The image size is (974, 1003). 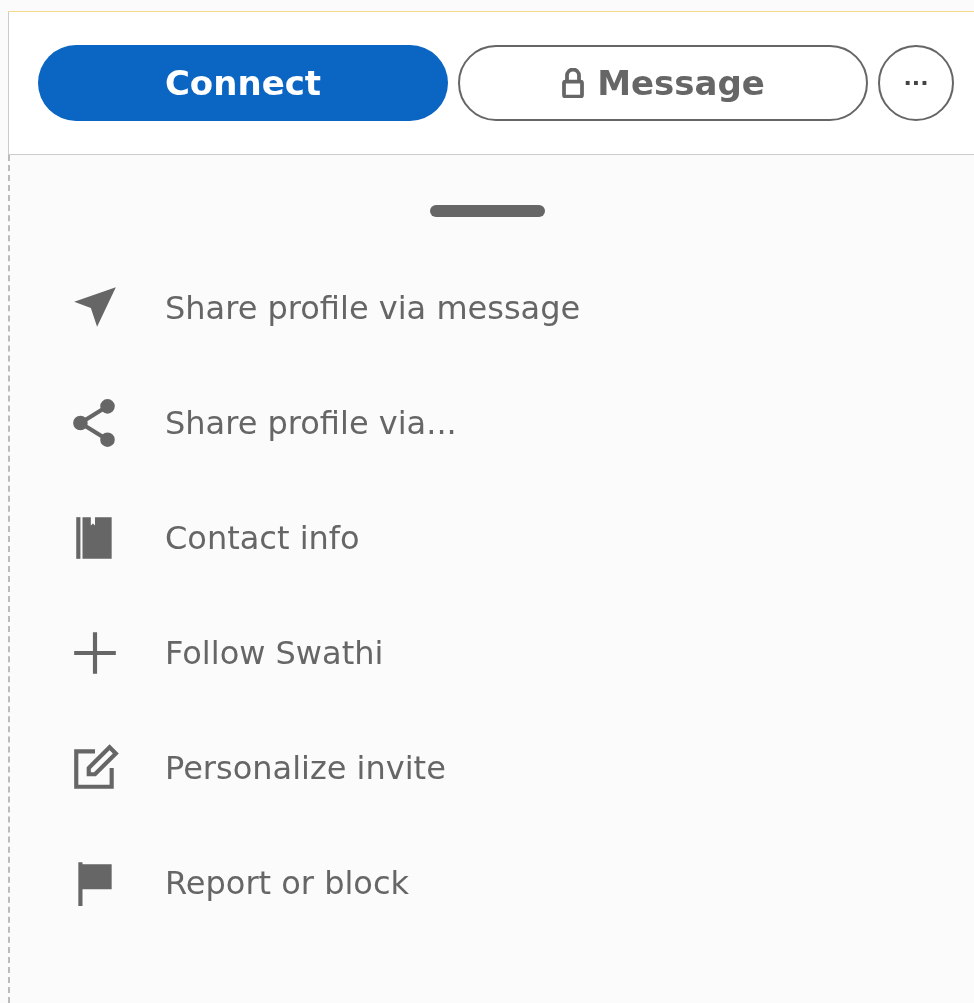 What do you see at coordinates (522, 883) in the screenshot?
I see `menu-item: Report or block` at bounding box center [522, 883].